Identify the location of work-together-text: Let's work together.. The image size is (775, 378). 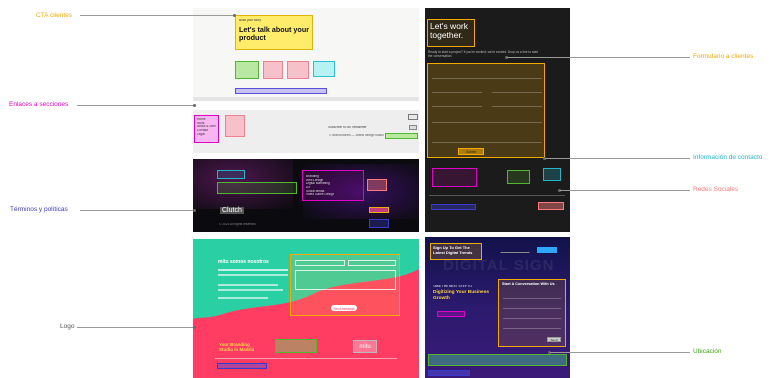
(449, 31).